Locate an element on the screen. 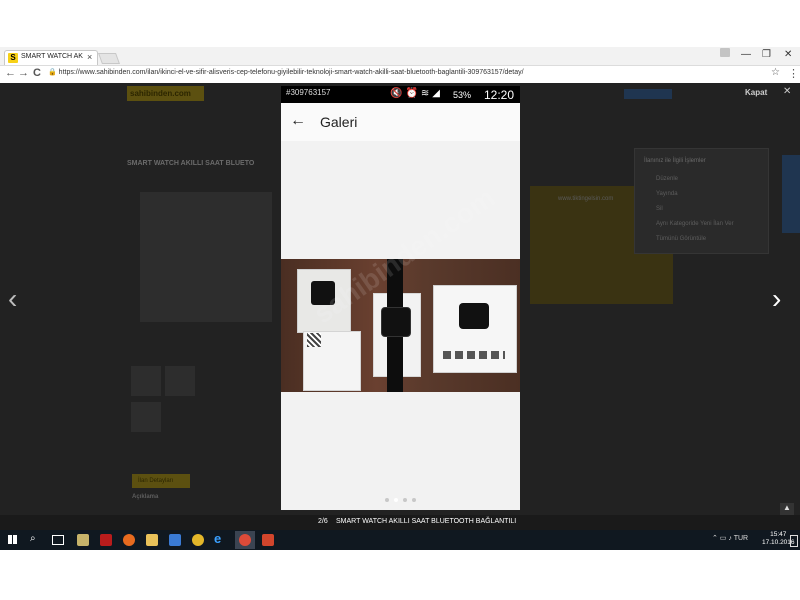  scroll-top-button: ▲ is located at coordinates (787, 509).